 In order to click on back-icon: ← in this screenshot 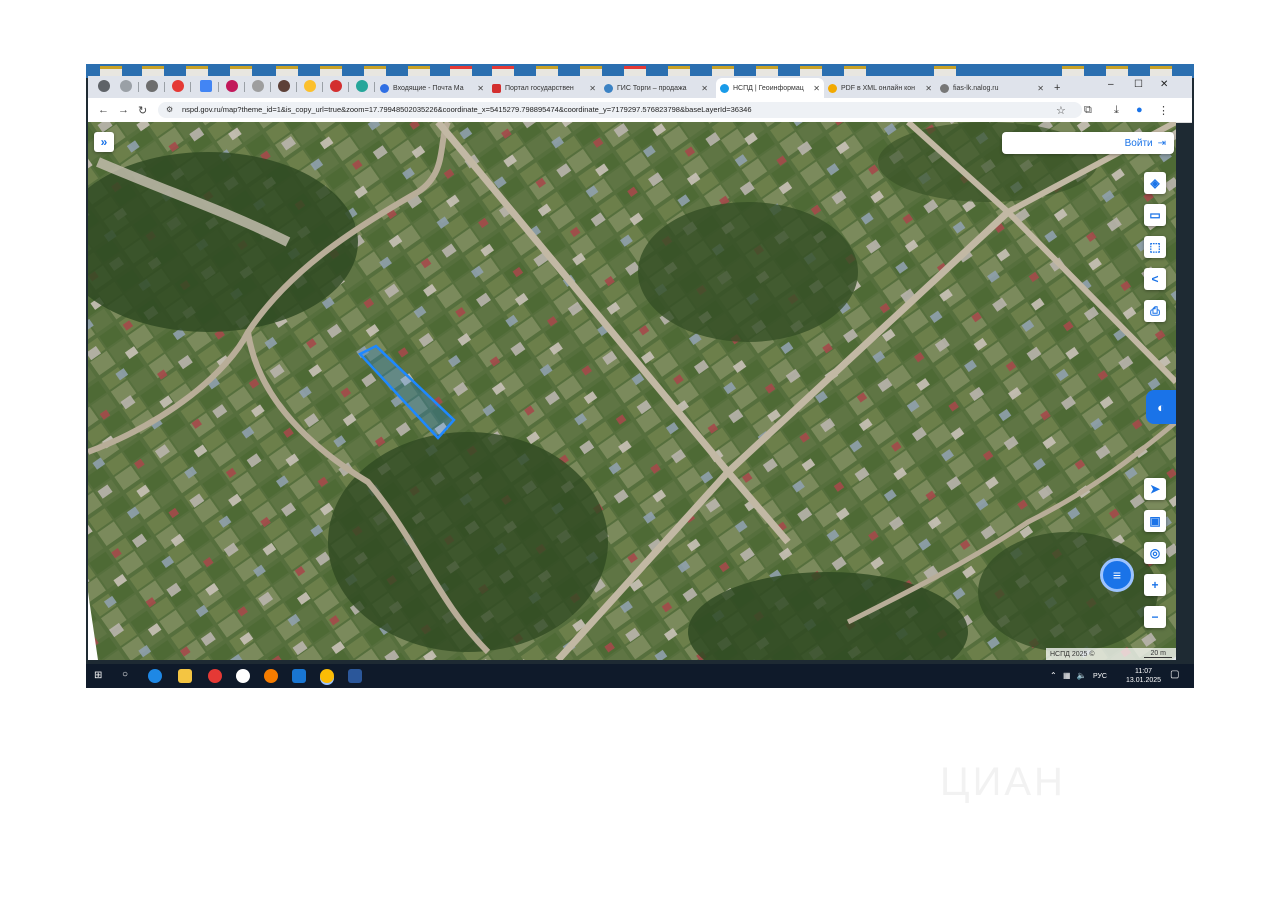, I will do `click(103, 110)`.